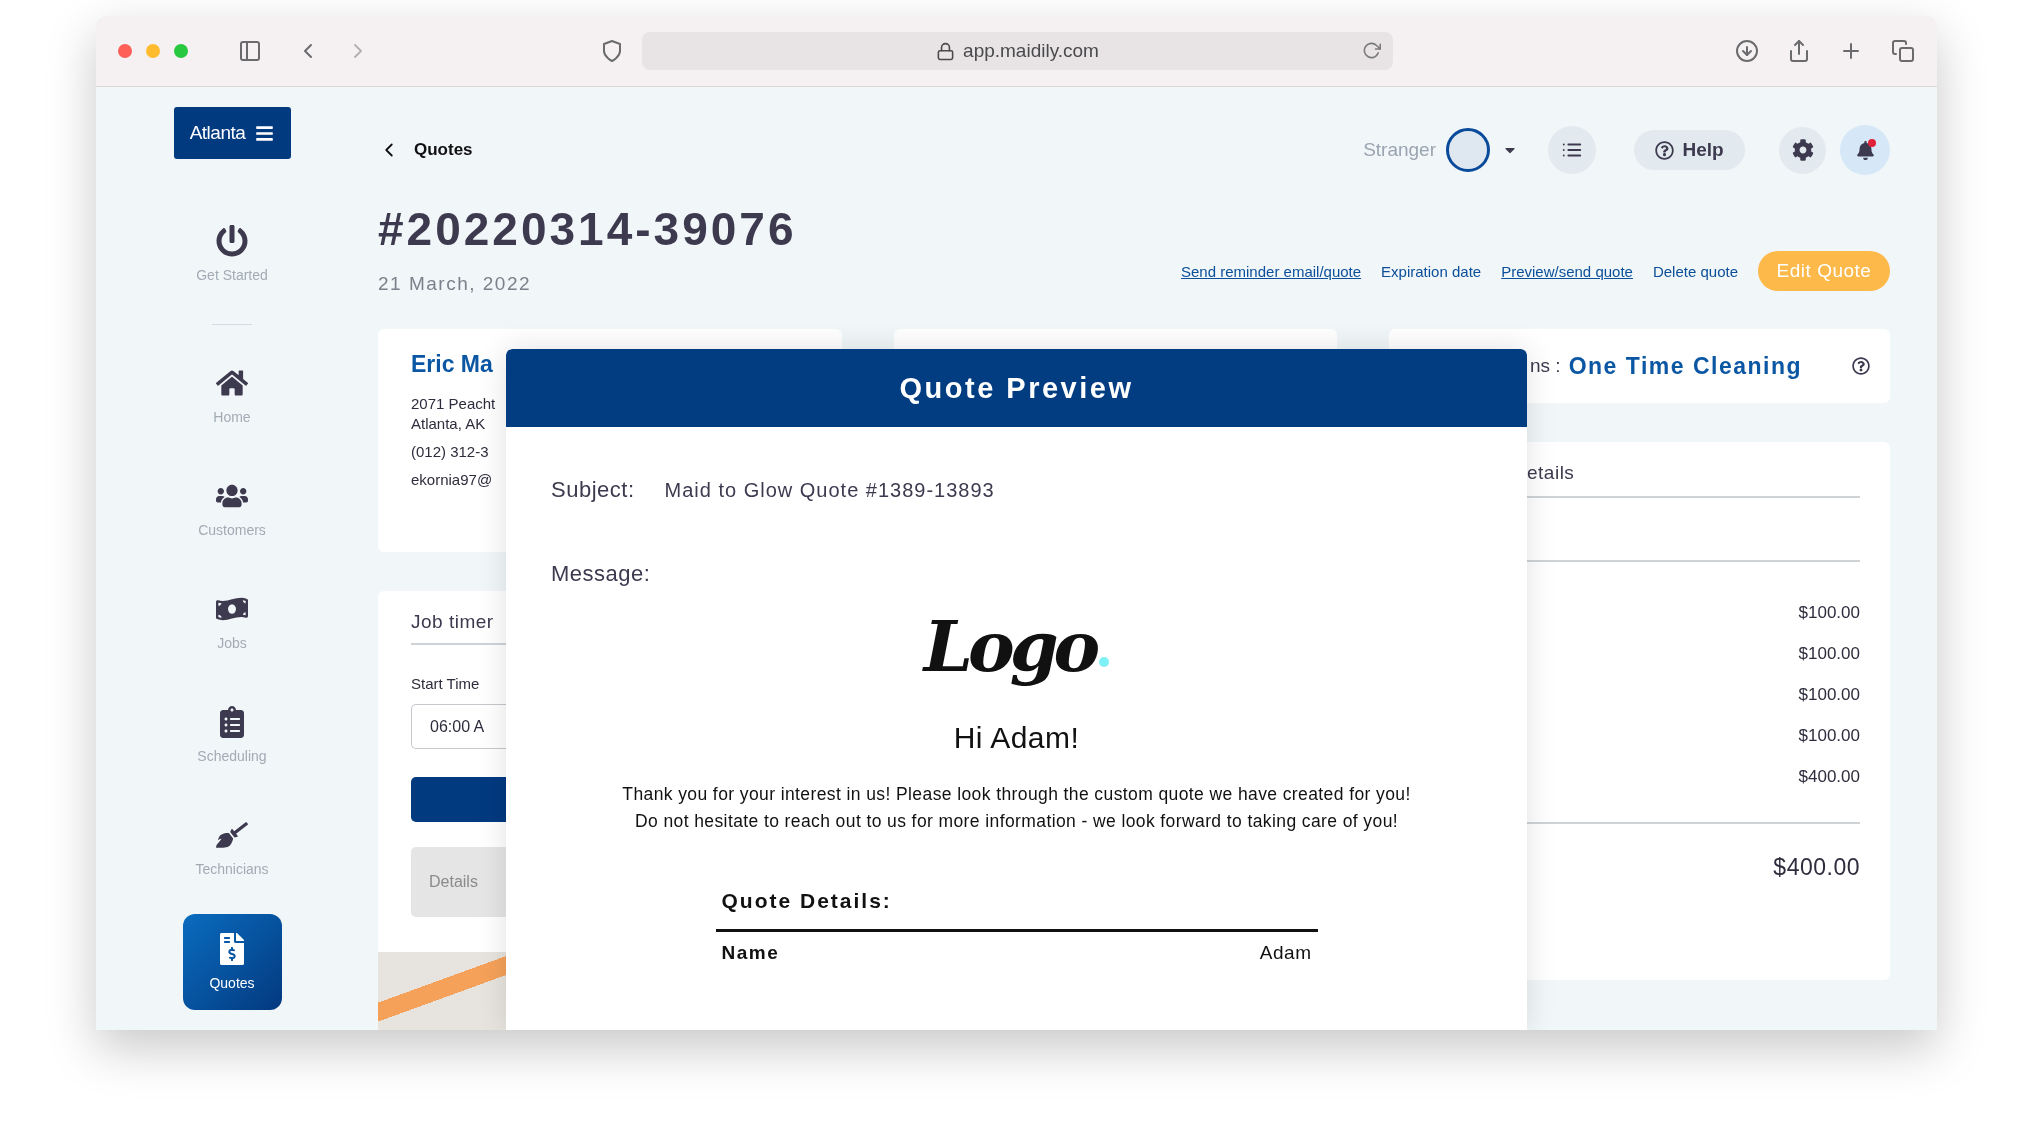  What do you see at coordinates (601, 573) in the screenshot?
I see `message-label: Message:` at bounding box center [601, 573].